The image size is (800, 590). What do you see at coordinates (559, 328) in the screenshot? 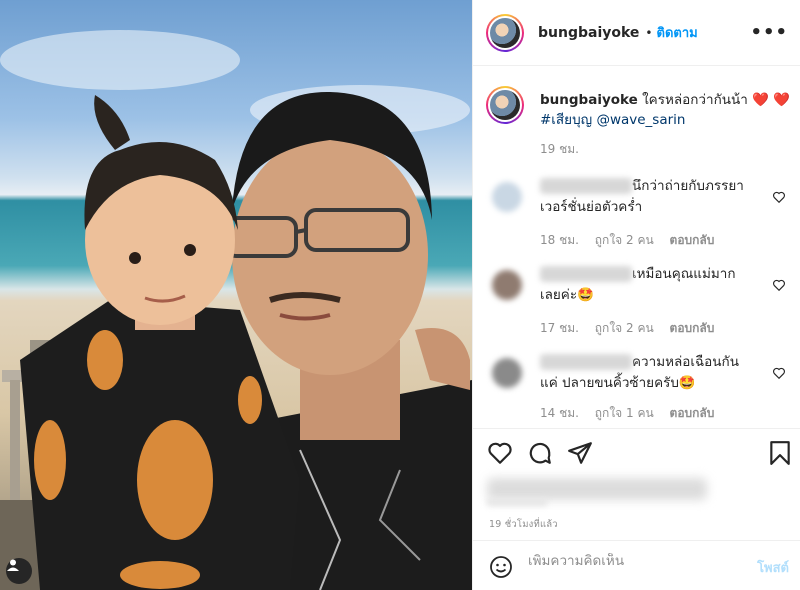
I see `comment-time: 17 ชม.` at bounding box center [559, 328].